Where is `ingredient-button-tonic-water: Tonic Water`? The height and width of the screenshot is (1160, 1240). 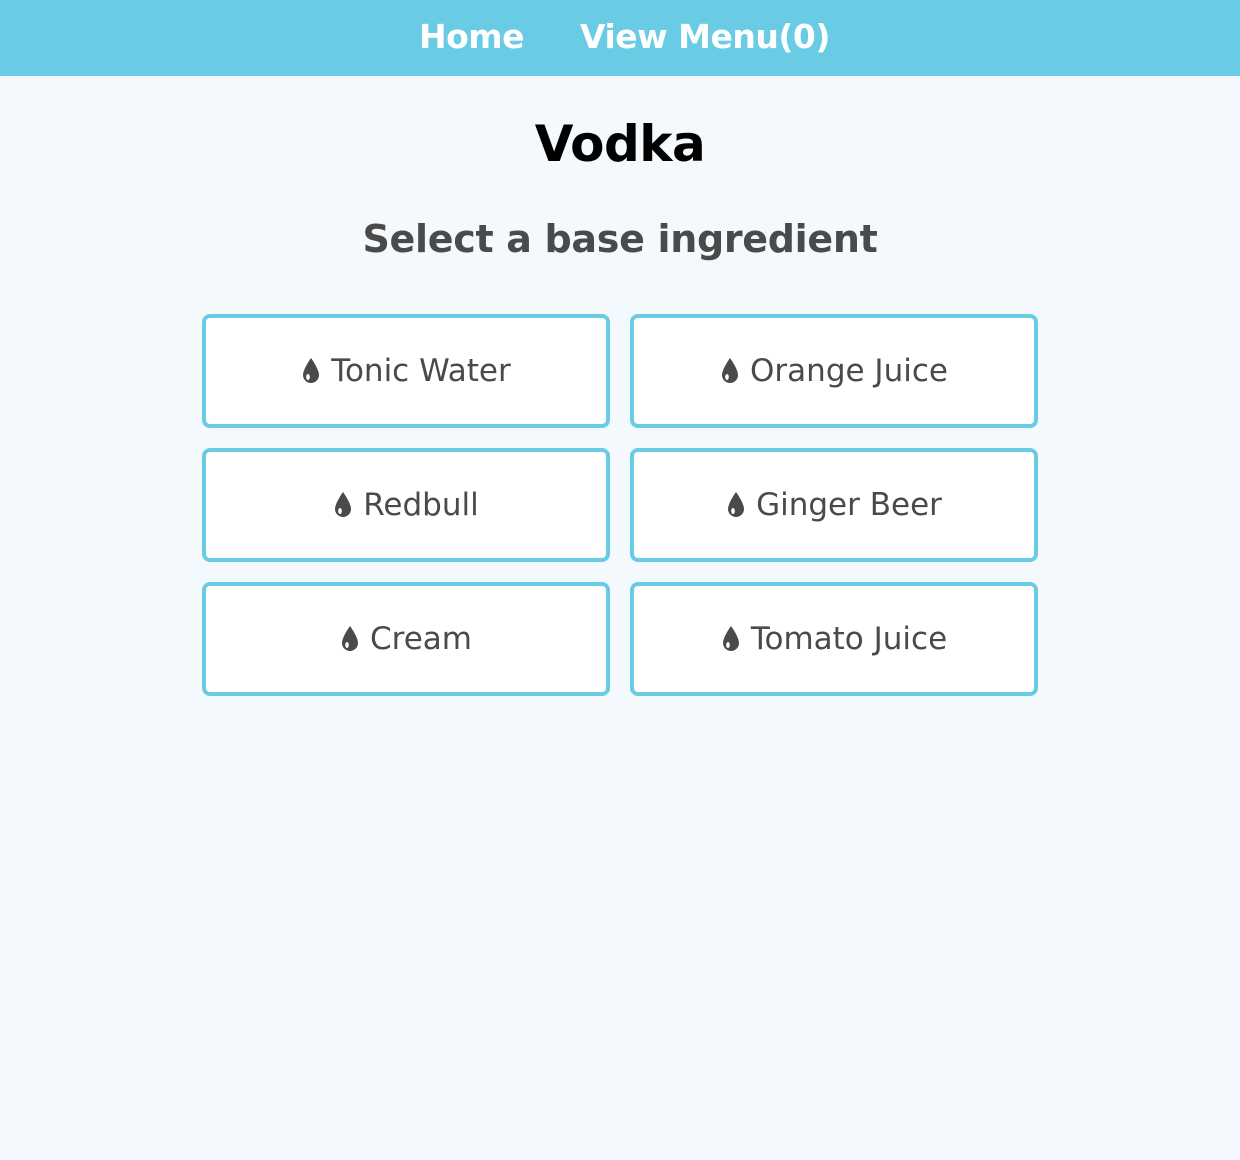
ingredient-button-tonic-water: Tonic Water is located at coordinates (406, 371).